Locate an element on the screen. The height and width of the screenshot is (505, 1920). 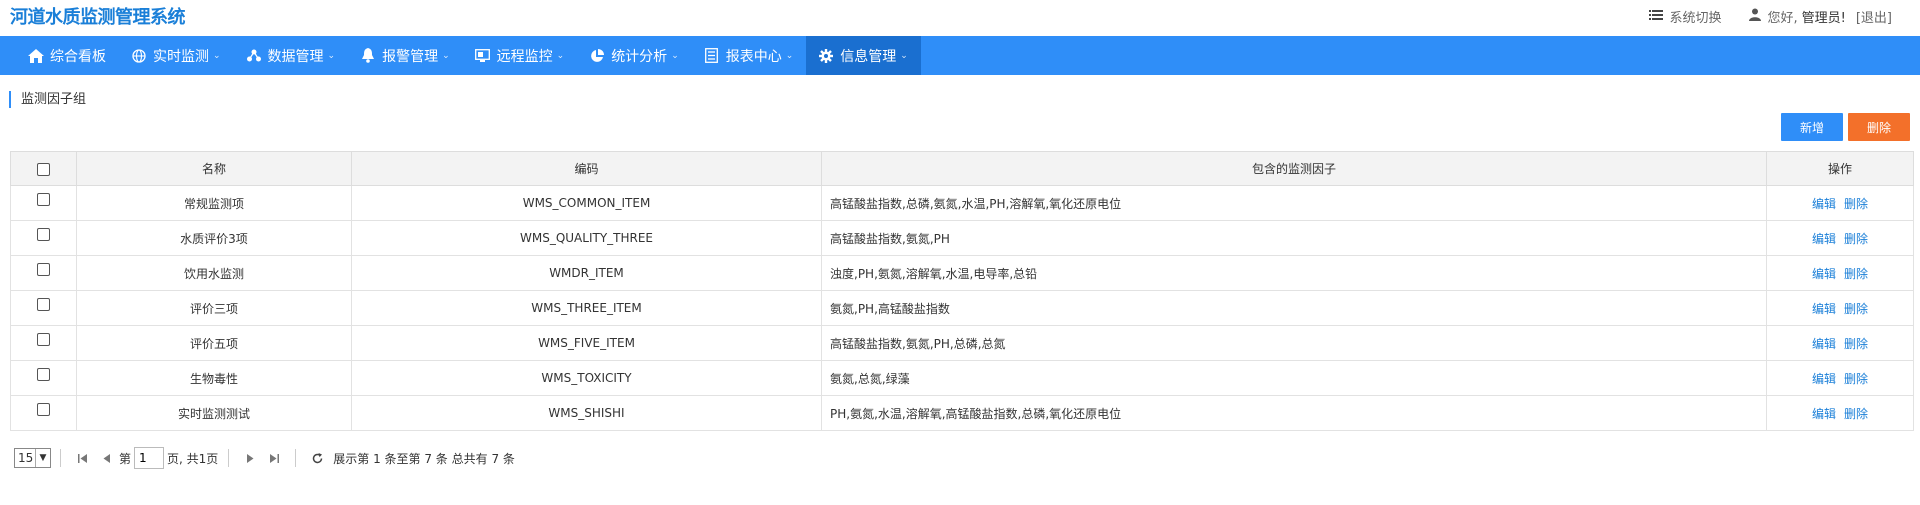
username: 管理员! is located at coordinates (1823, 18).